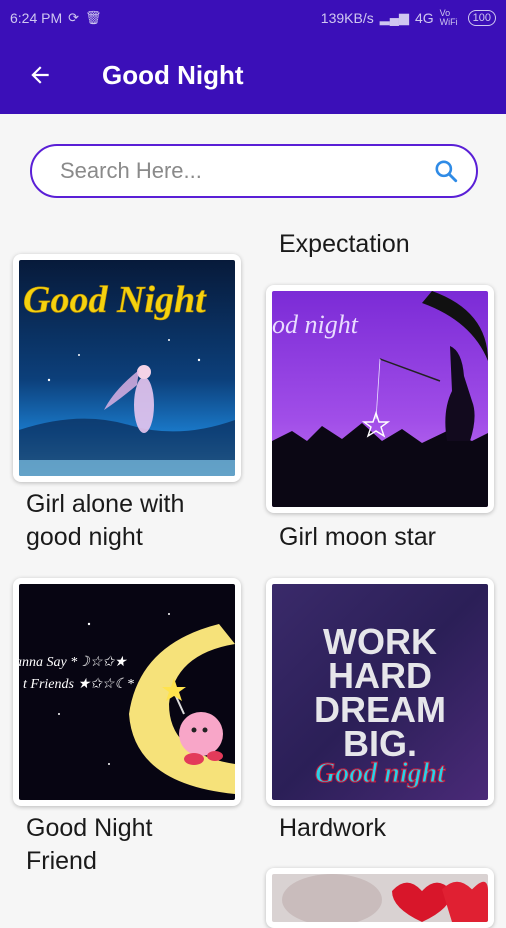 The image size is (506, 928). I want to click on caption-line: Girl moon star, so click(357, 537).